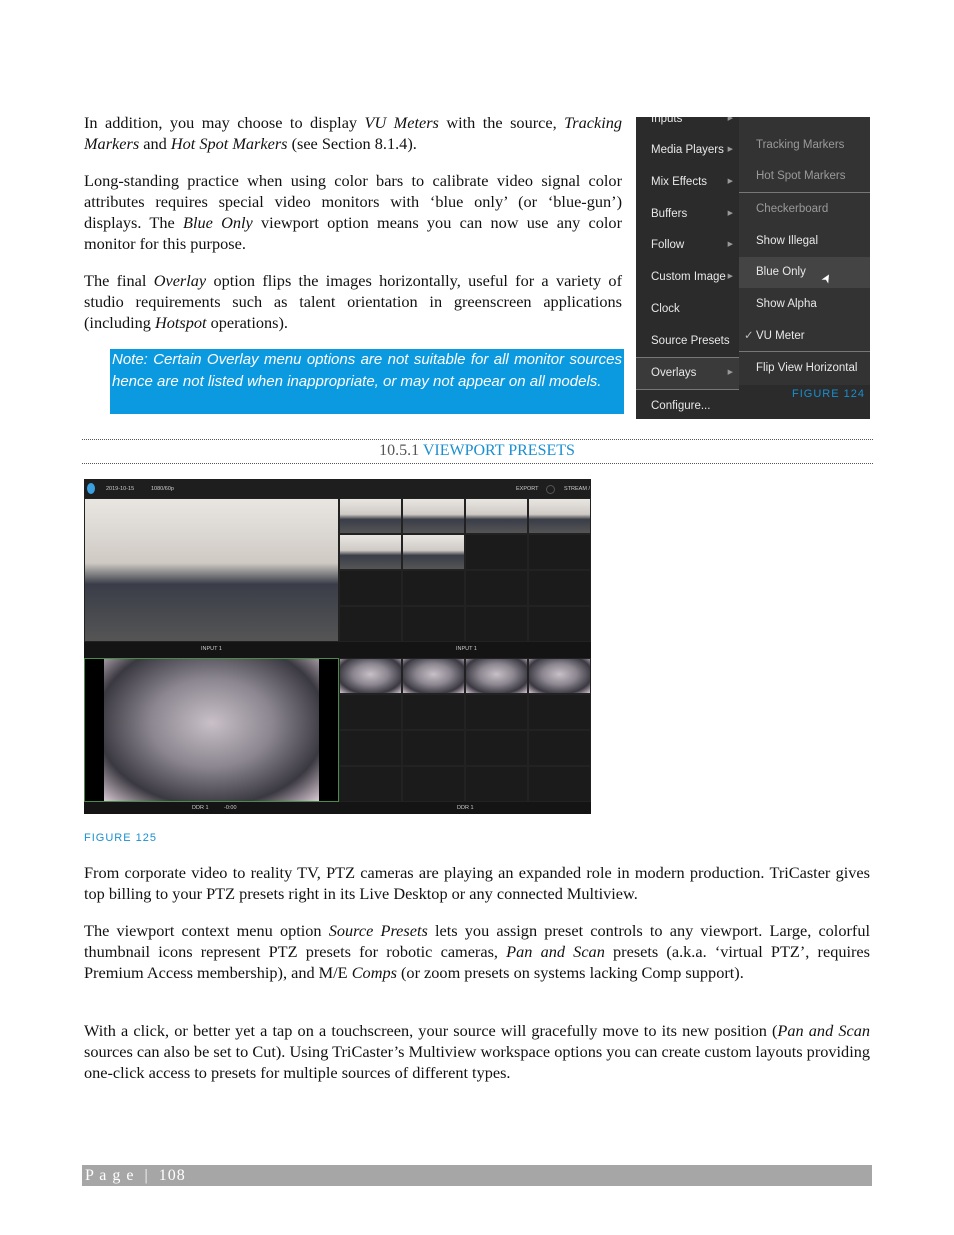  What do you see at coordinates (555, 951) in the screenshot?
I see `emphasis-text: Pan and Scan` at bounding box center [555, 951].